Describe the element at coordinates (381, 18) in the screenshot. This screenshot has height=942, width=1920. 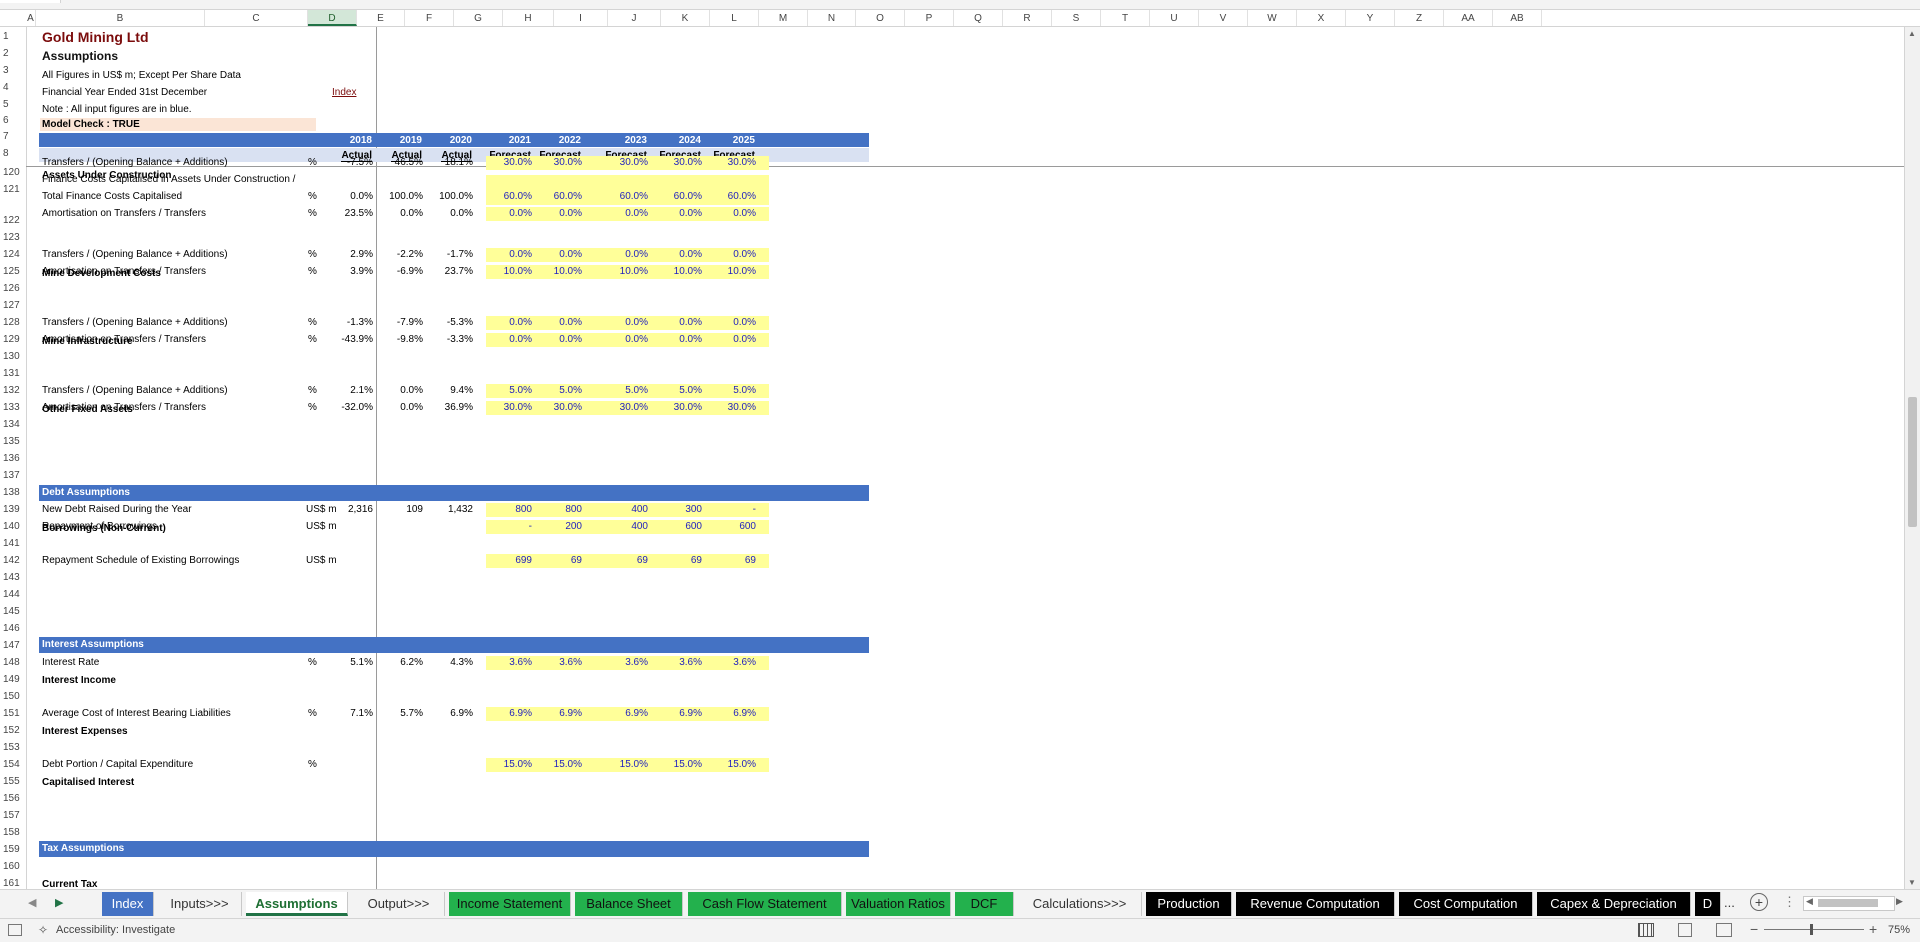
I see `column-header-e: E` at that location.